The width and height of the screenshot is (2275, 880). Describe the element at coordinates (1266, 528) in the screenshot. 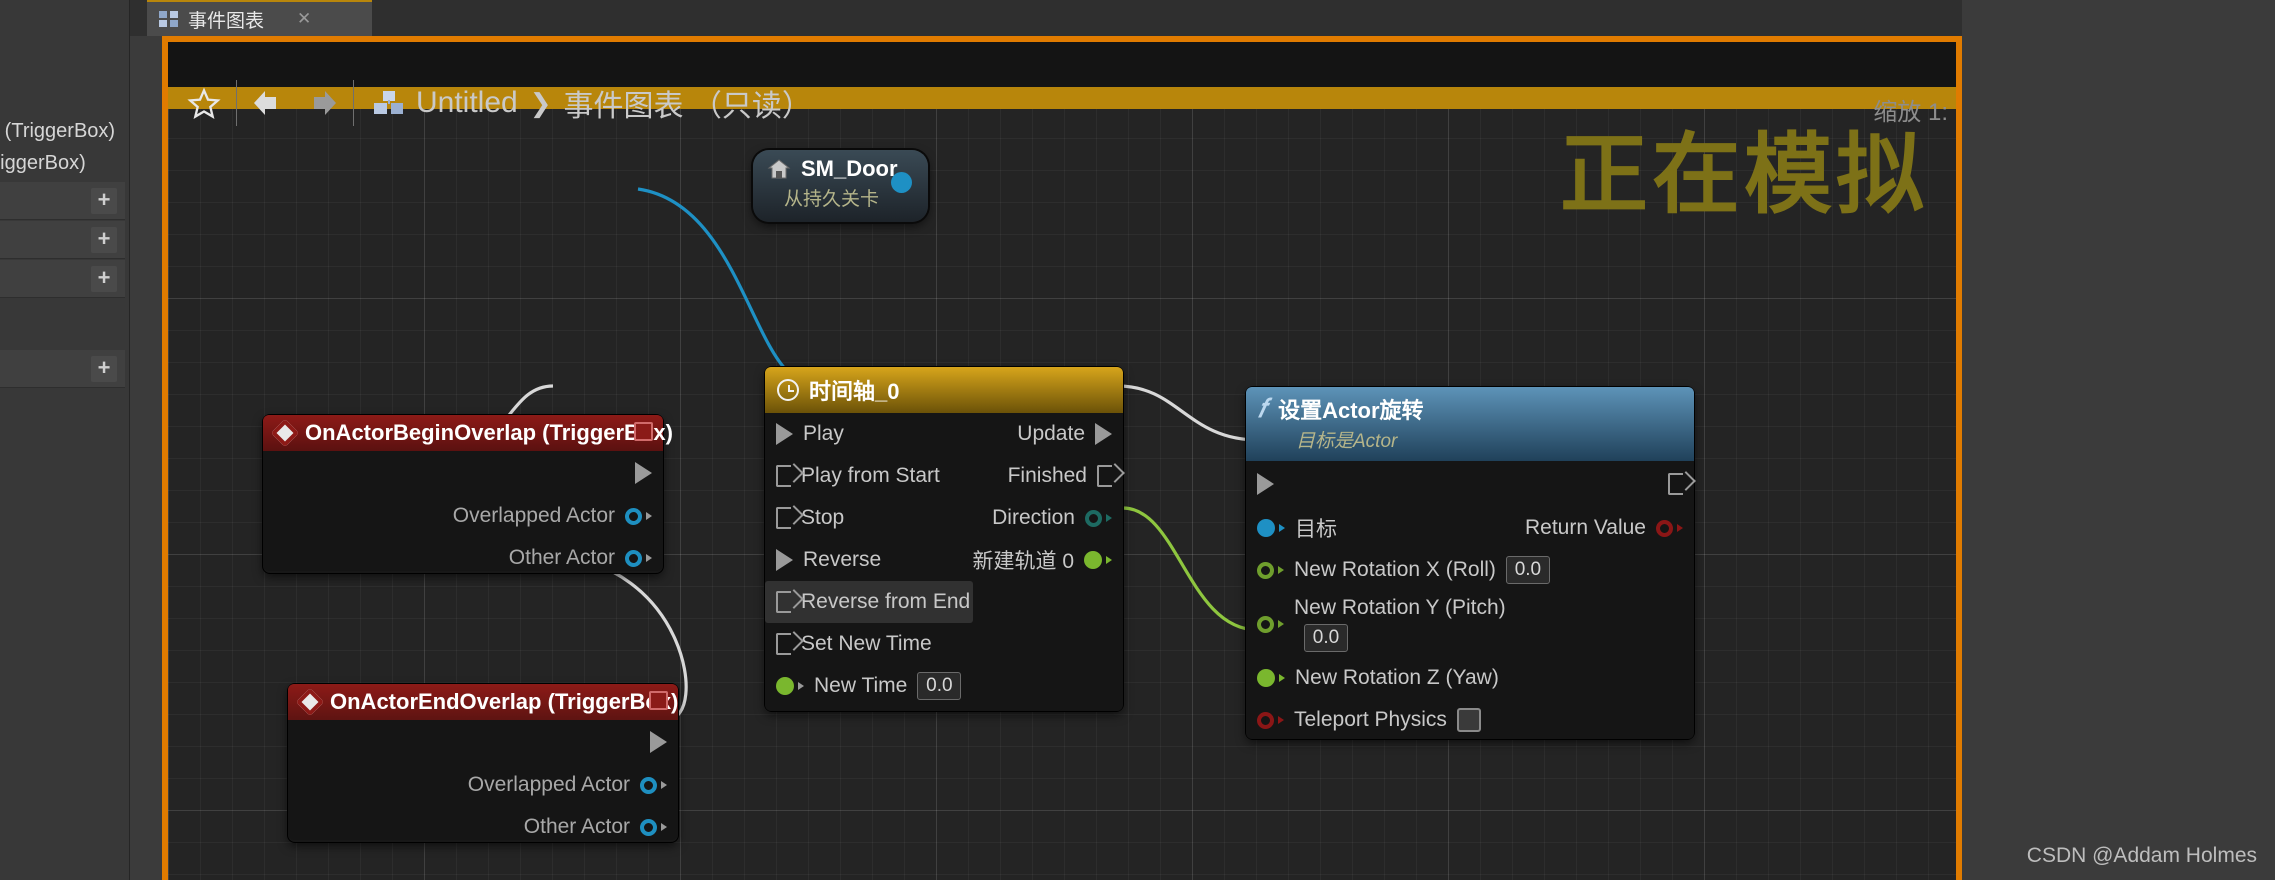

I see `object-input-pin` at that location.